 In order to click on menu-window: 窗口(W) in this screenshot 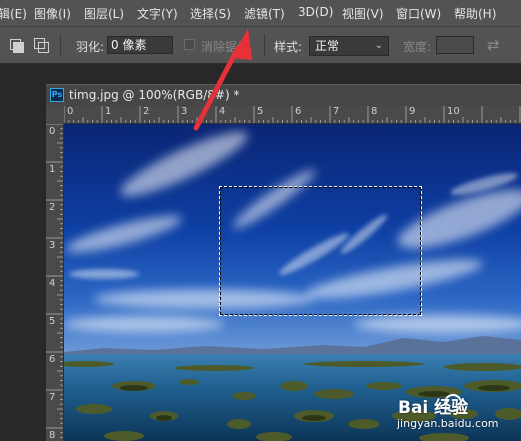, I will do `click(418, 13)`.